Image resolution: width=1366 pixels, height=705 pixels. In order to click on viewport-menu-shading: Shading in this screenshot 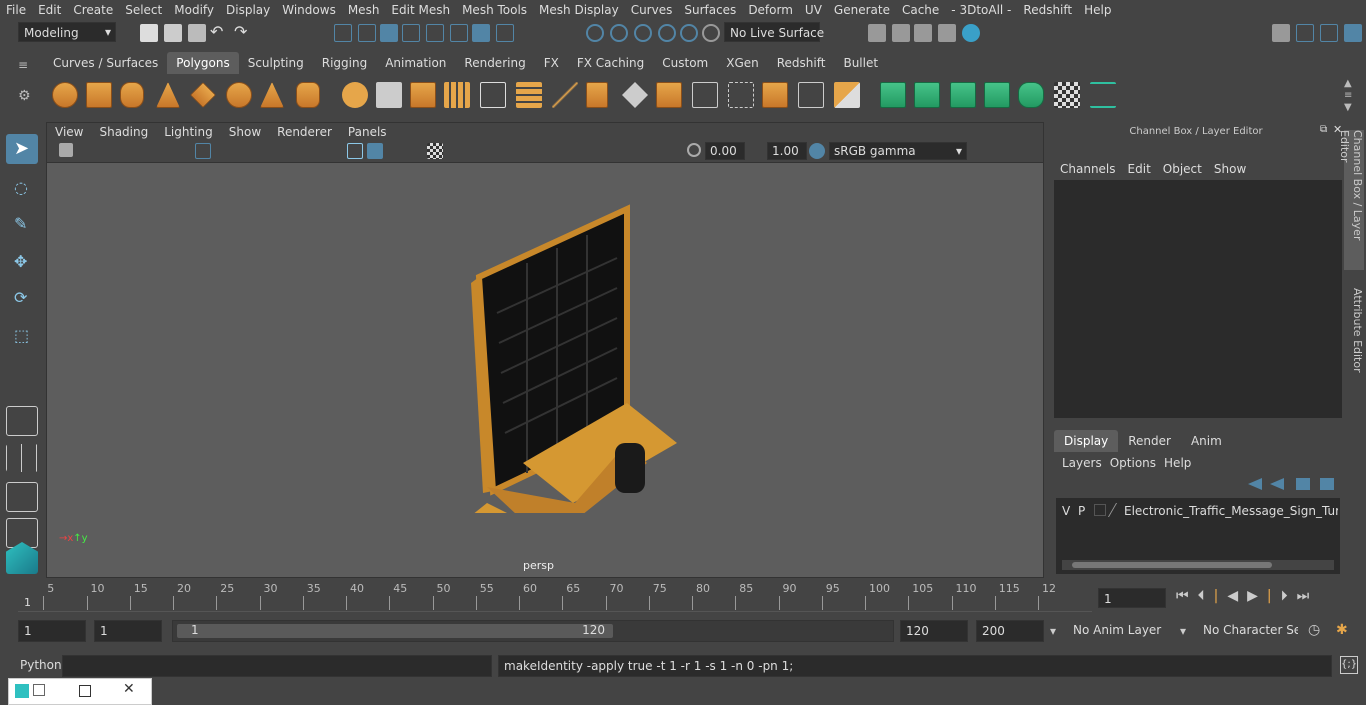, I will do `click(123, 132)`.